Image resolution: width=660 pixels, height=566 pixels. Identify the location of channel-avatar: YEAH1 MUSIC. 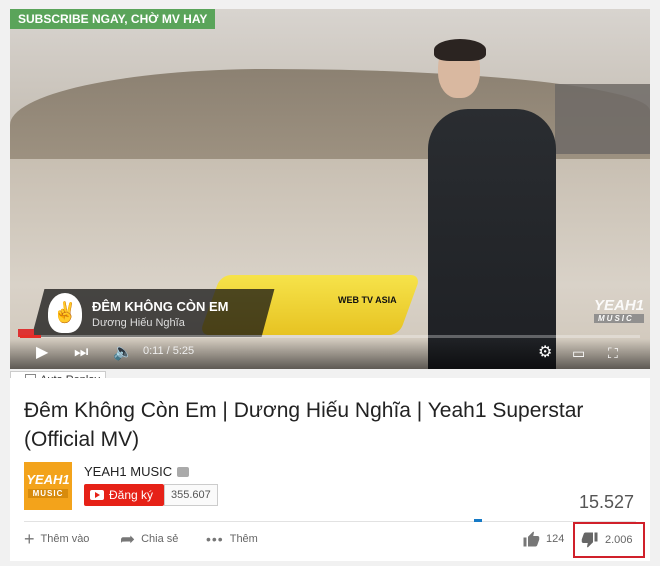
(48, 486).